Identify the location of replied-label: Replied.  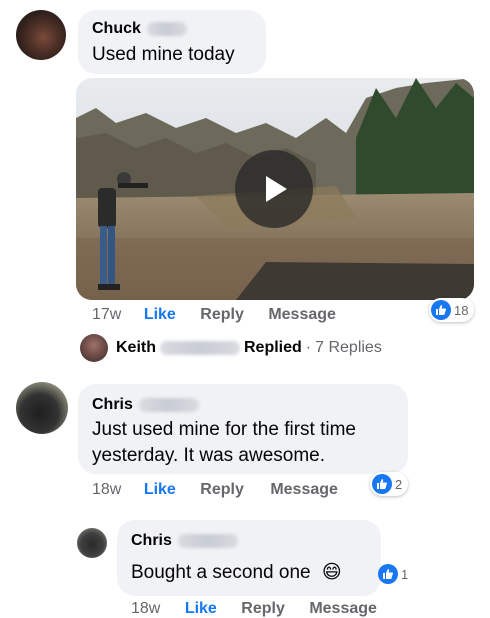
(273, 347).